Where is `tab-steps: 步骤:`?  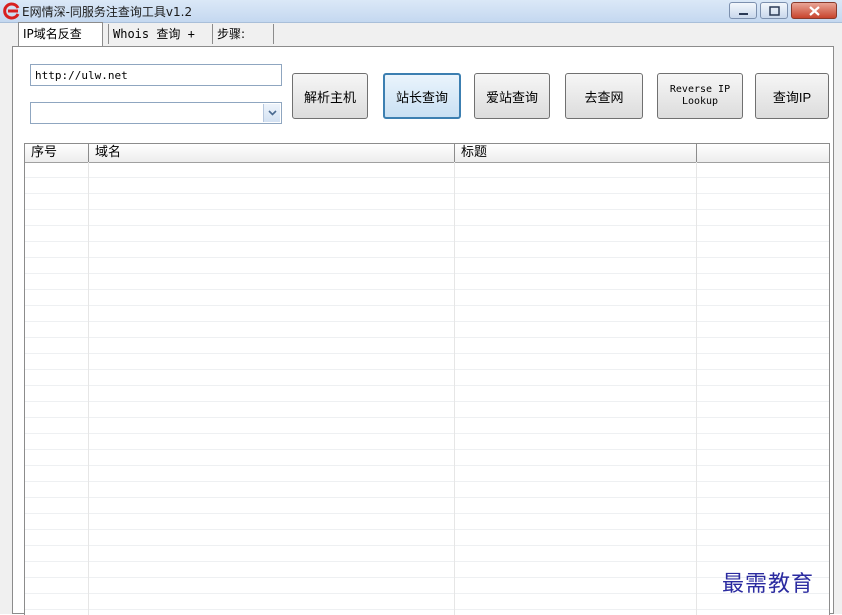 tab-steps: 步骤: is located at coordinates (243, 34).